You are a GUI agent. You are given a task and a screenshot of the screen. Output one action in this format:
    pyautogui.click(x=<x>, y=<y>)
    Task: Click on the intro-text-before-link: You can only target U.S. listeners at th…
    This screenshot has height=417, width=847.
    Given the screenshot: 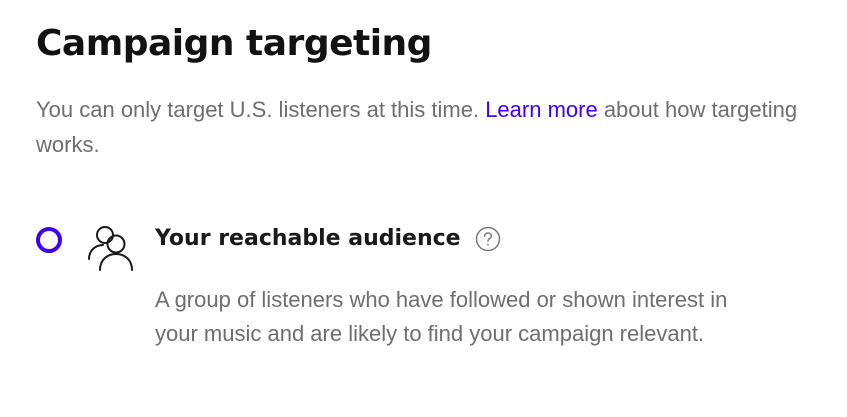 What is the action you would take?
    pyautogui.click(x=261, y=109)
    